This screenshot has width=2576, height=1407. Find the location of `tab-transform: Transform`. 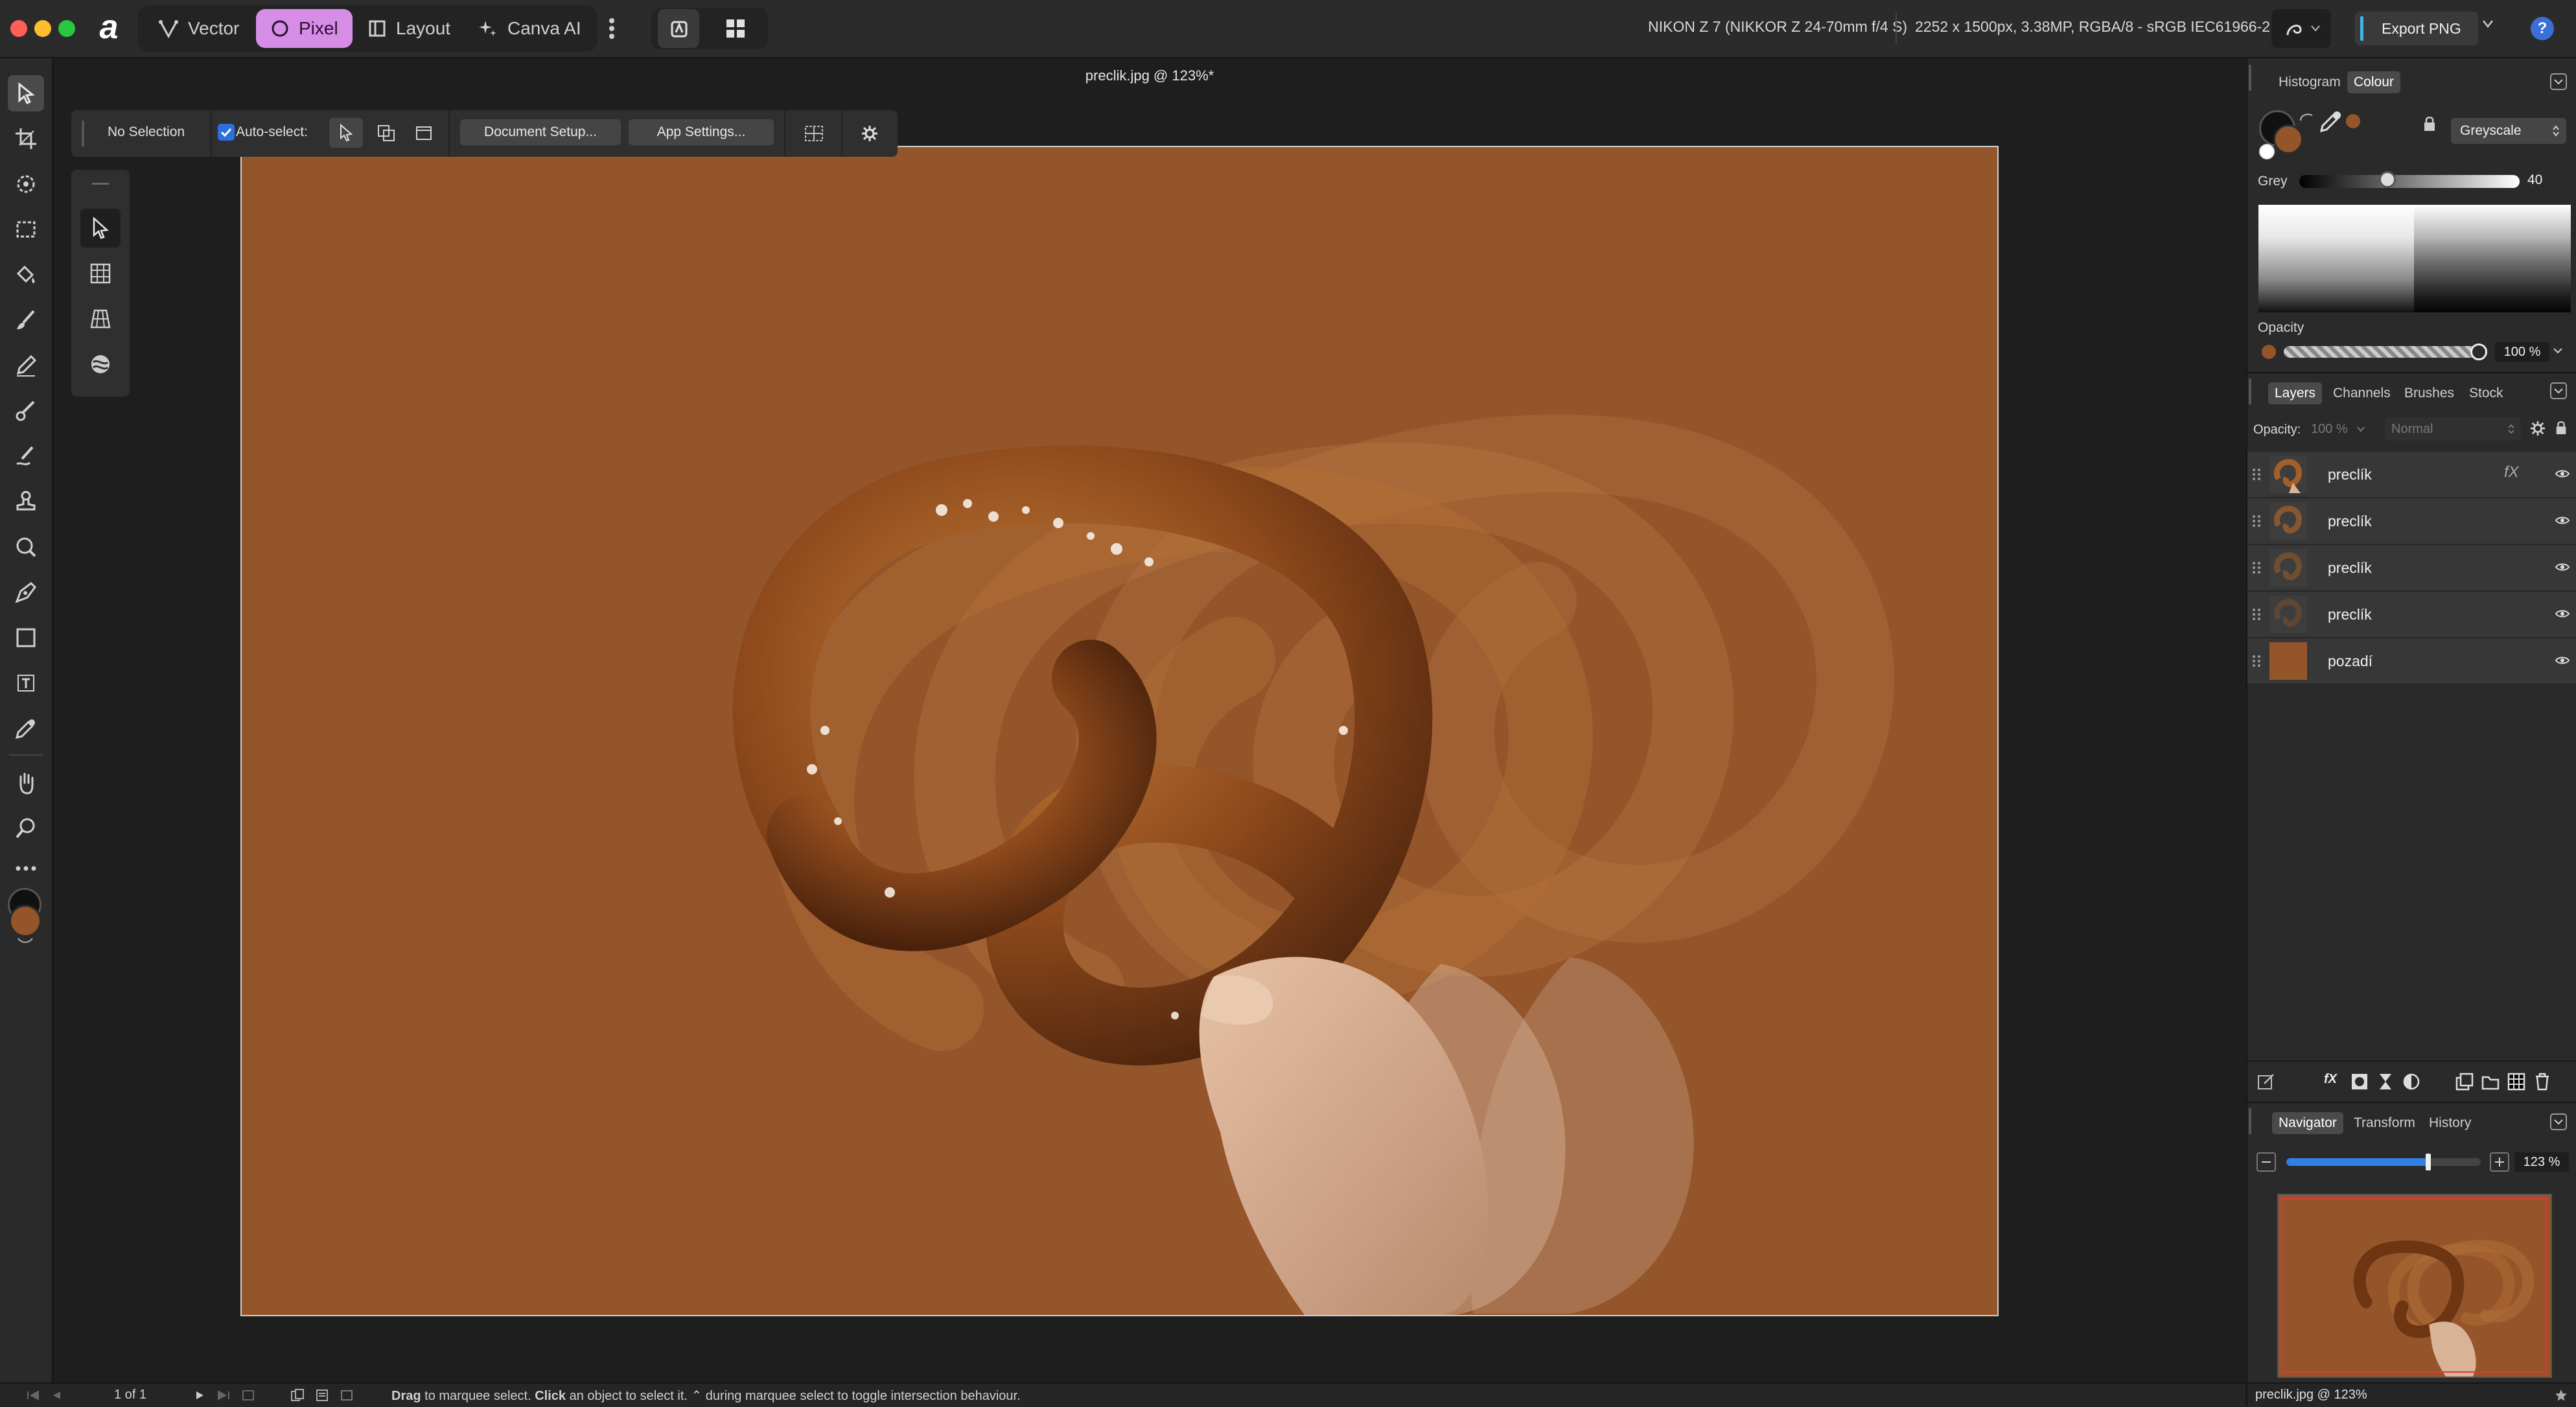

tab-transform: Transform is located at coordinates (2385, 1123).